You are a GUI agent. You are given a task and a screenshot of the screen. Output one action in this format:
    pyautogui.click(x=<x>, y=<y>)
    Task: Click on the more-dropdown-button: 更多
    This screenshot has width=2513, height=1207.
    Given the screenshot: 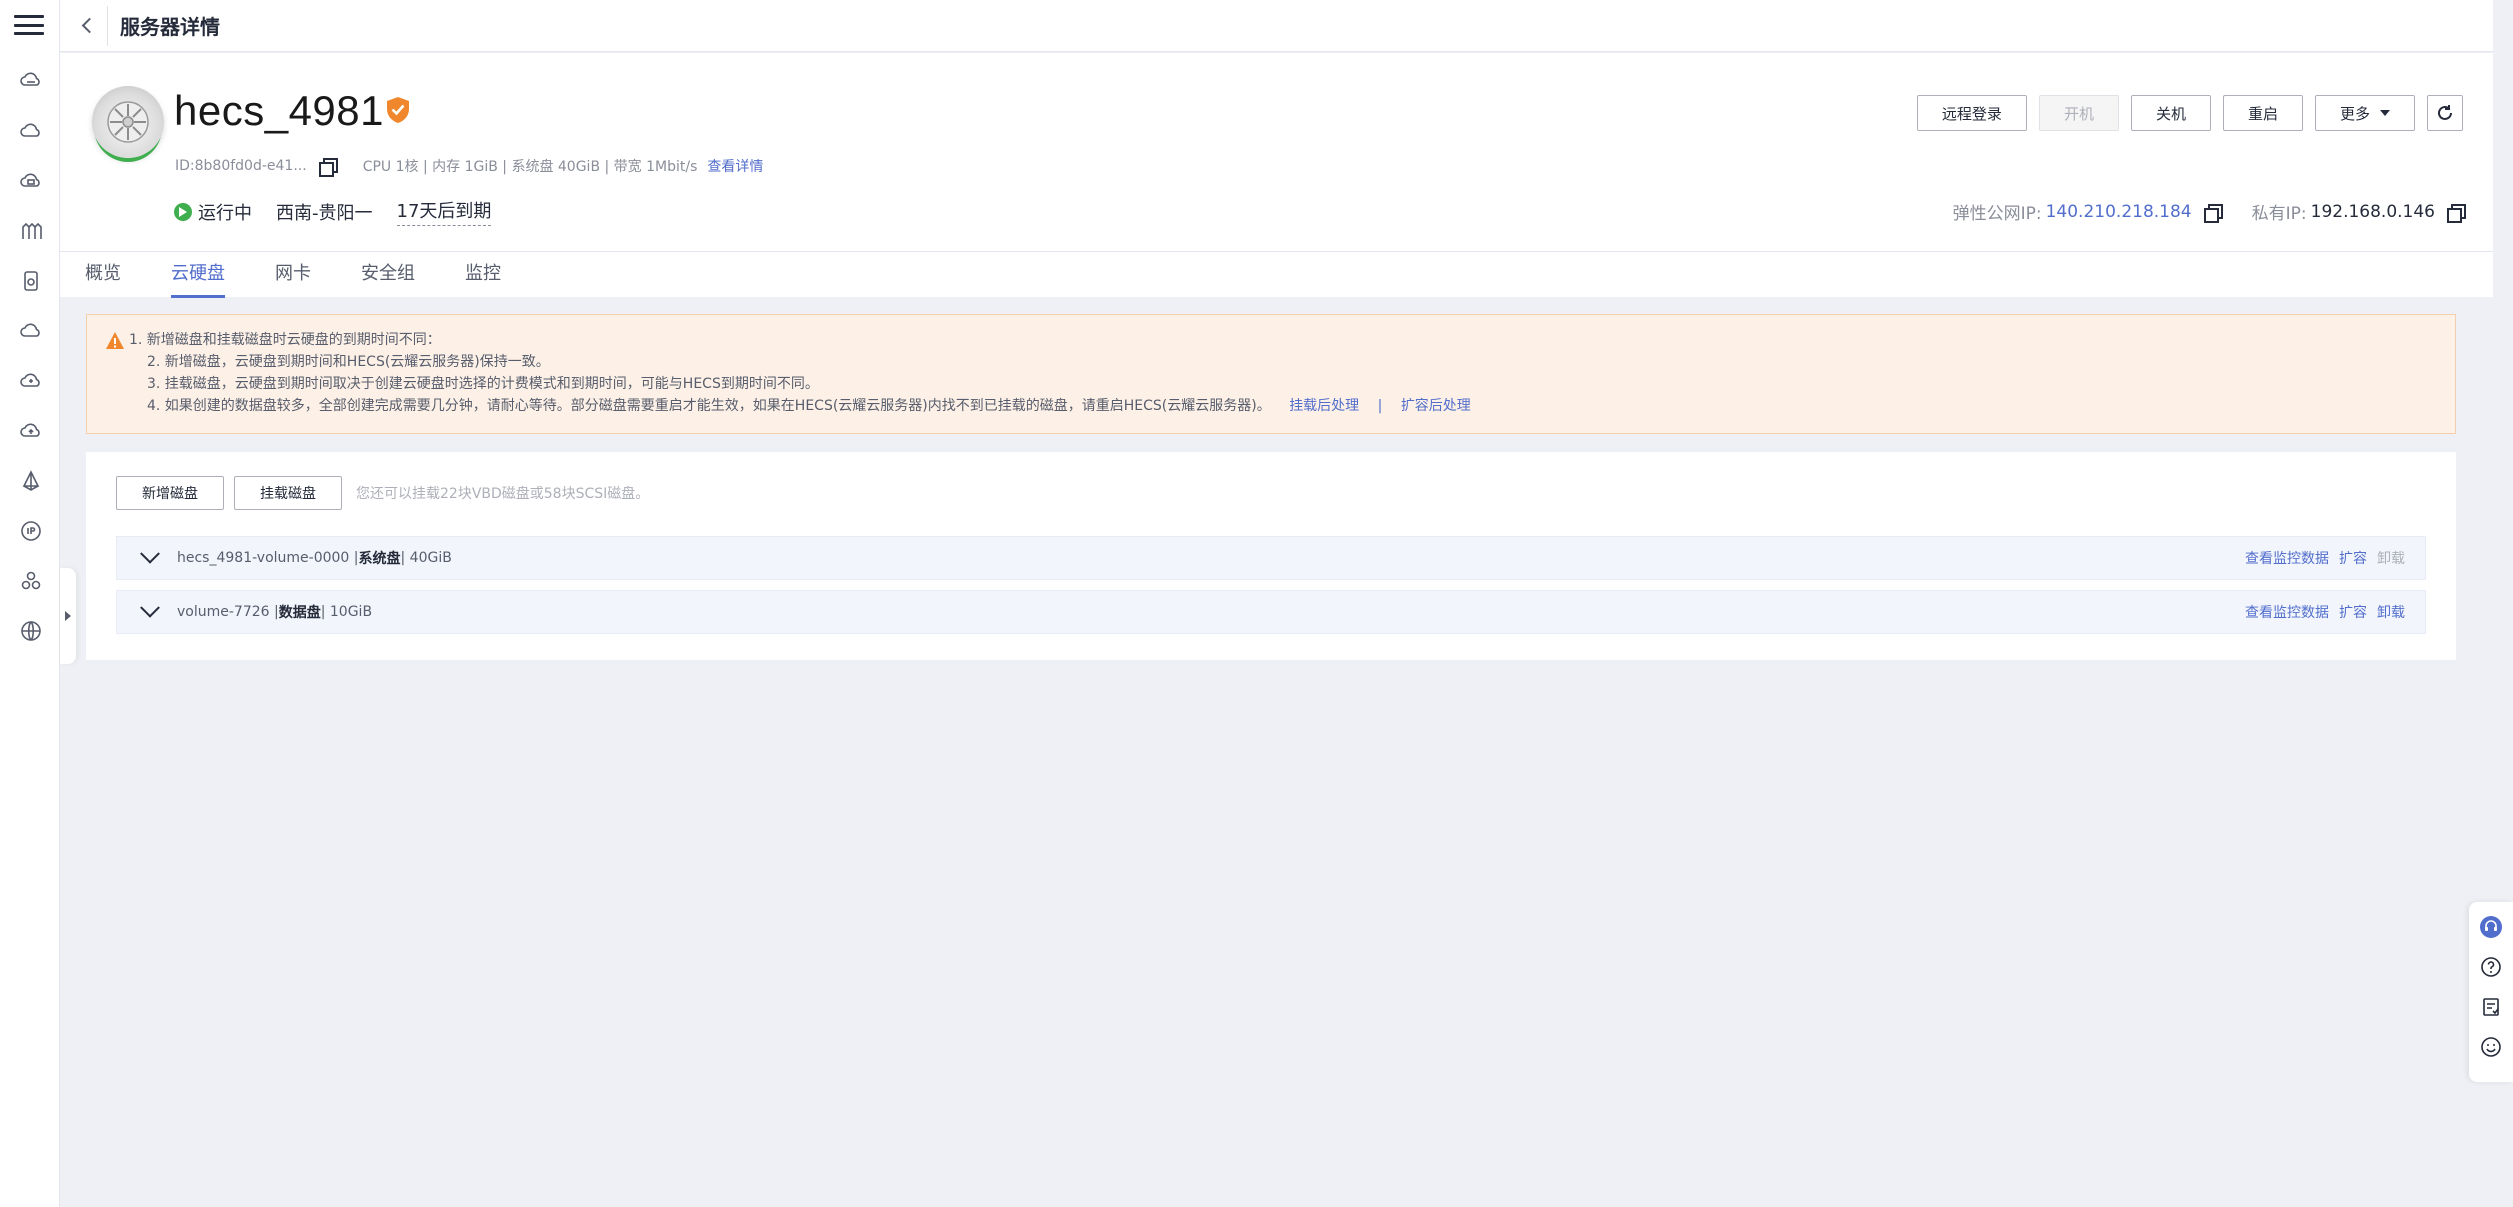 What is the action you would take?
    pyautogui.click(x=2364, y=113)
    